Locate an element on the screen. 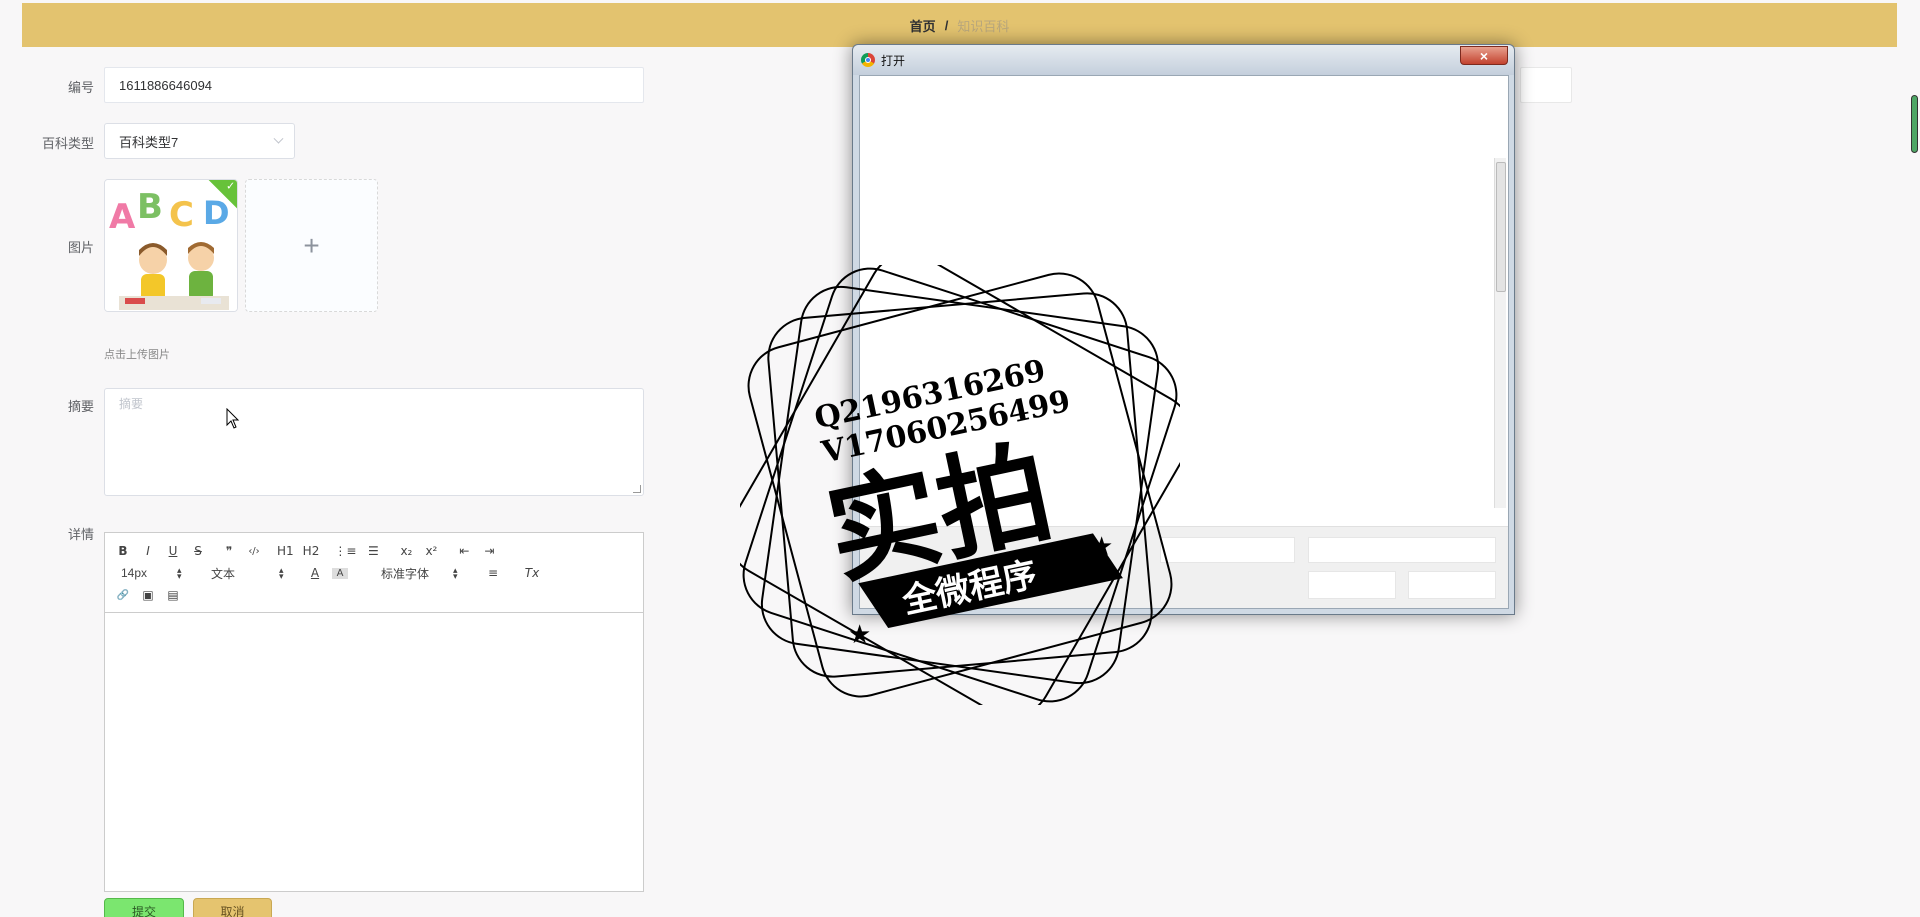  open-button is located at coordinates (1352, 585).